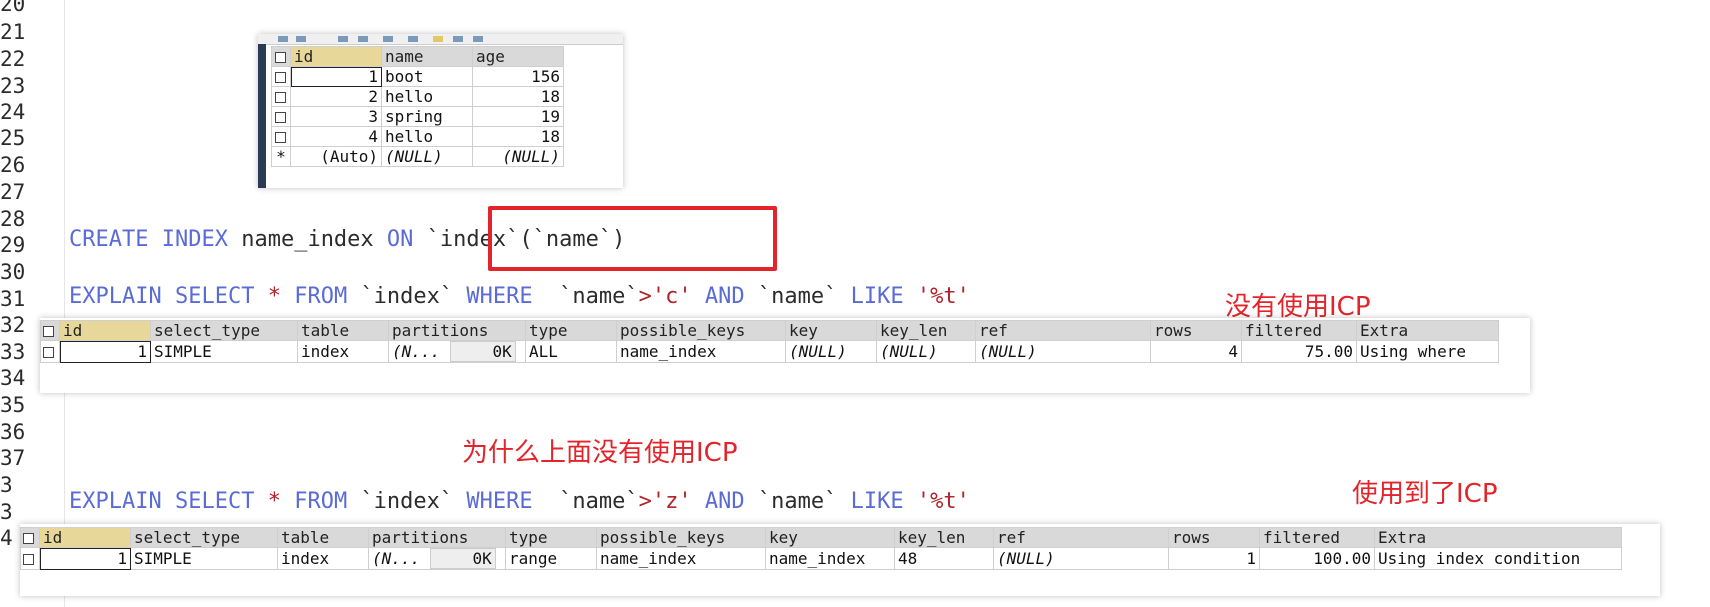 Image resolution: width=1710 pixels, height=607 pixels. I want to click on cell-filtered: 100.00, so click(1317, 558).